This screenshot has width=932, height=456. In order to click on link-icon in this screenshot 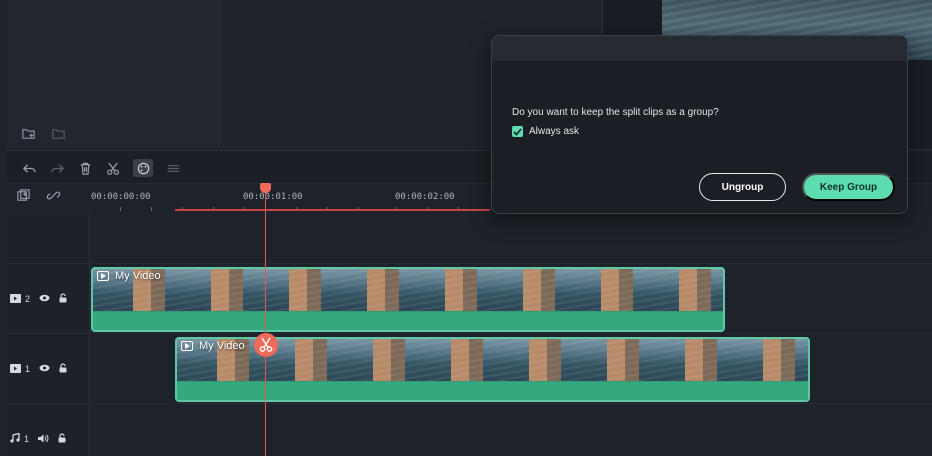, I will do `click(53, 195)`.